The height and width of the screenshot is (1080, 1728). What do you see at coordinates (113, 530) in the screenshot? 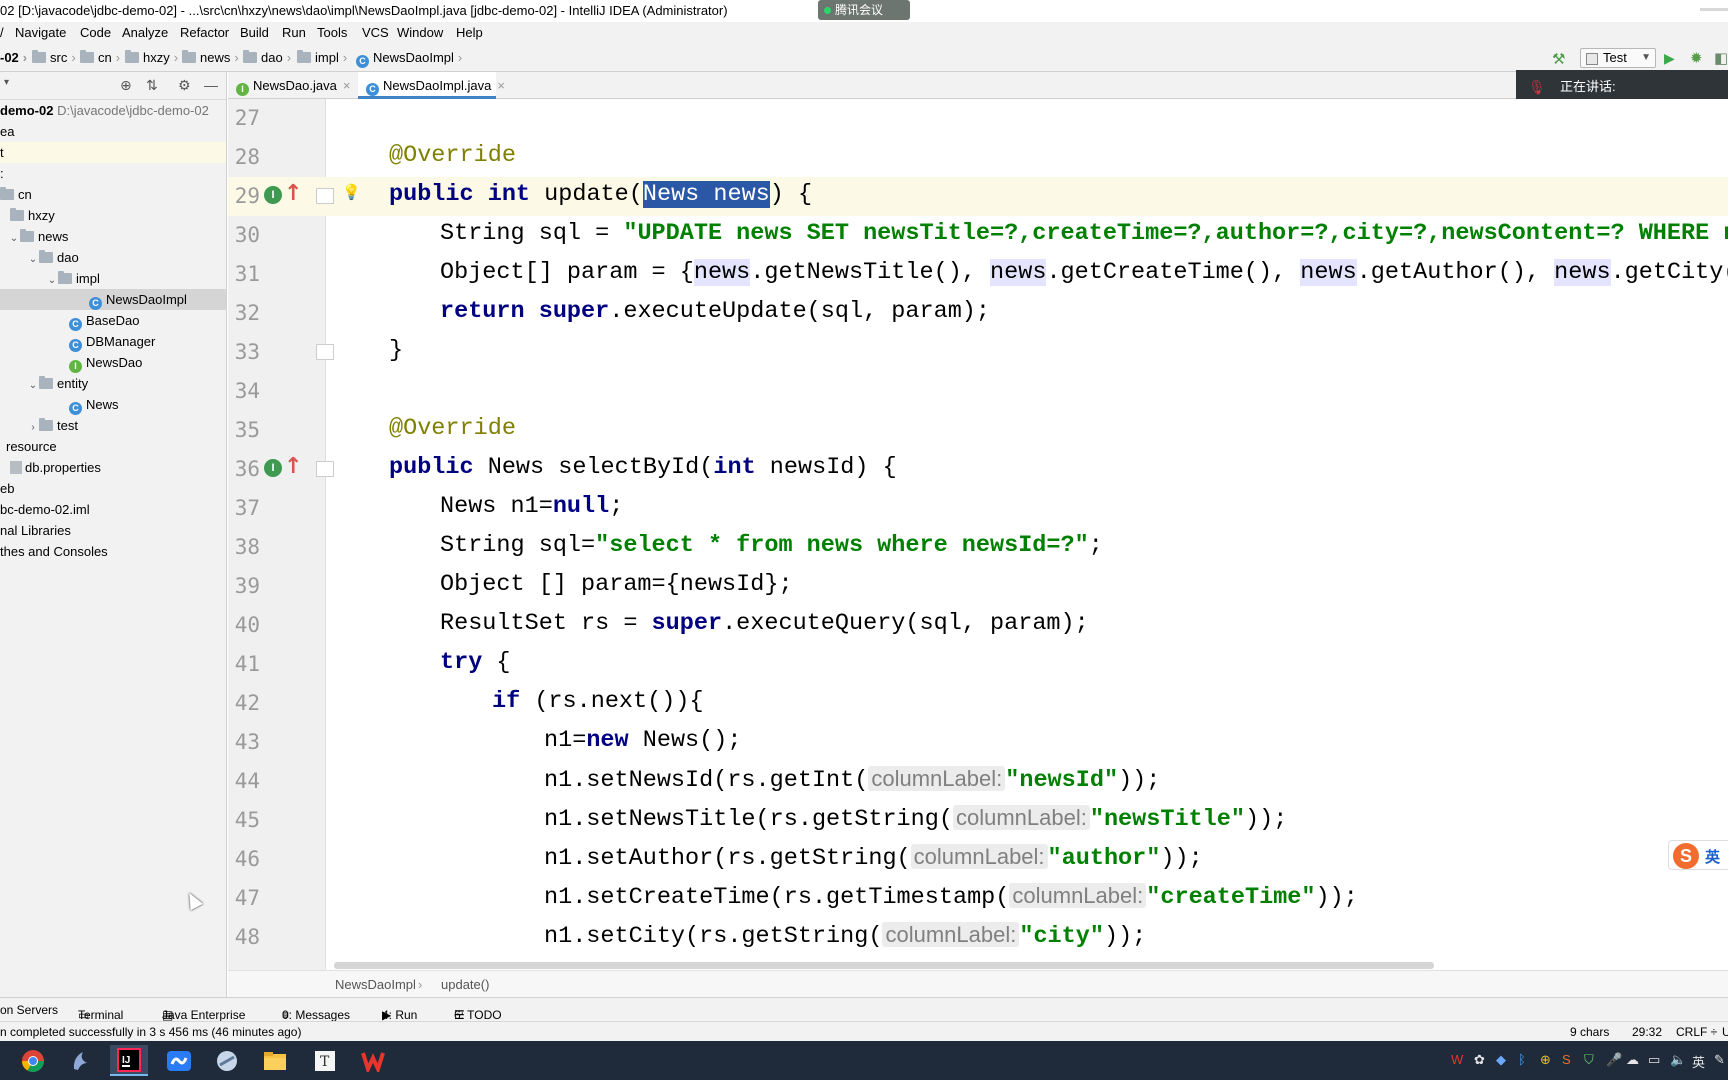
I see `tree-item-external-libraries: nal Libraries` at bounding box center [113, 530].